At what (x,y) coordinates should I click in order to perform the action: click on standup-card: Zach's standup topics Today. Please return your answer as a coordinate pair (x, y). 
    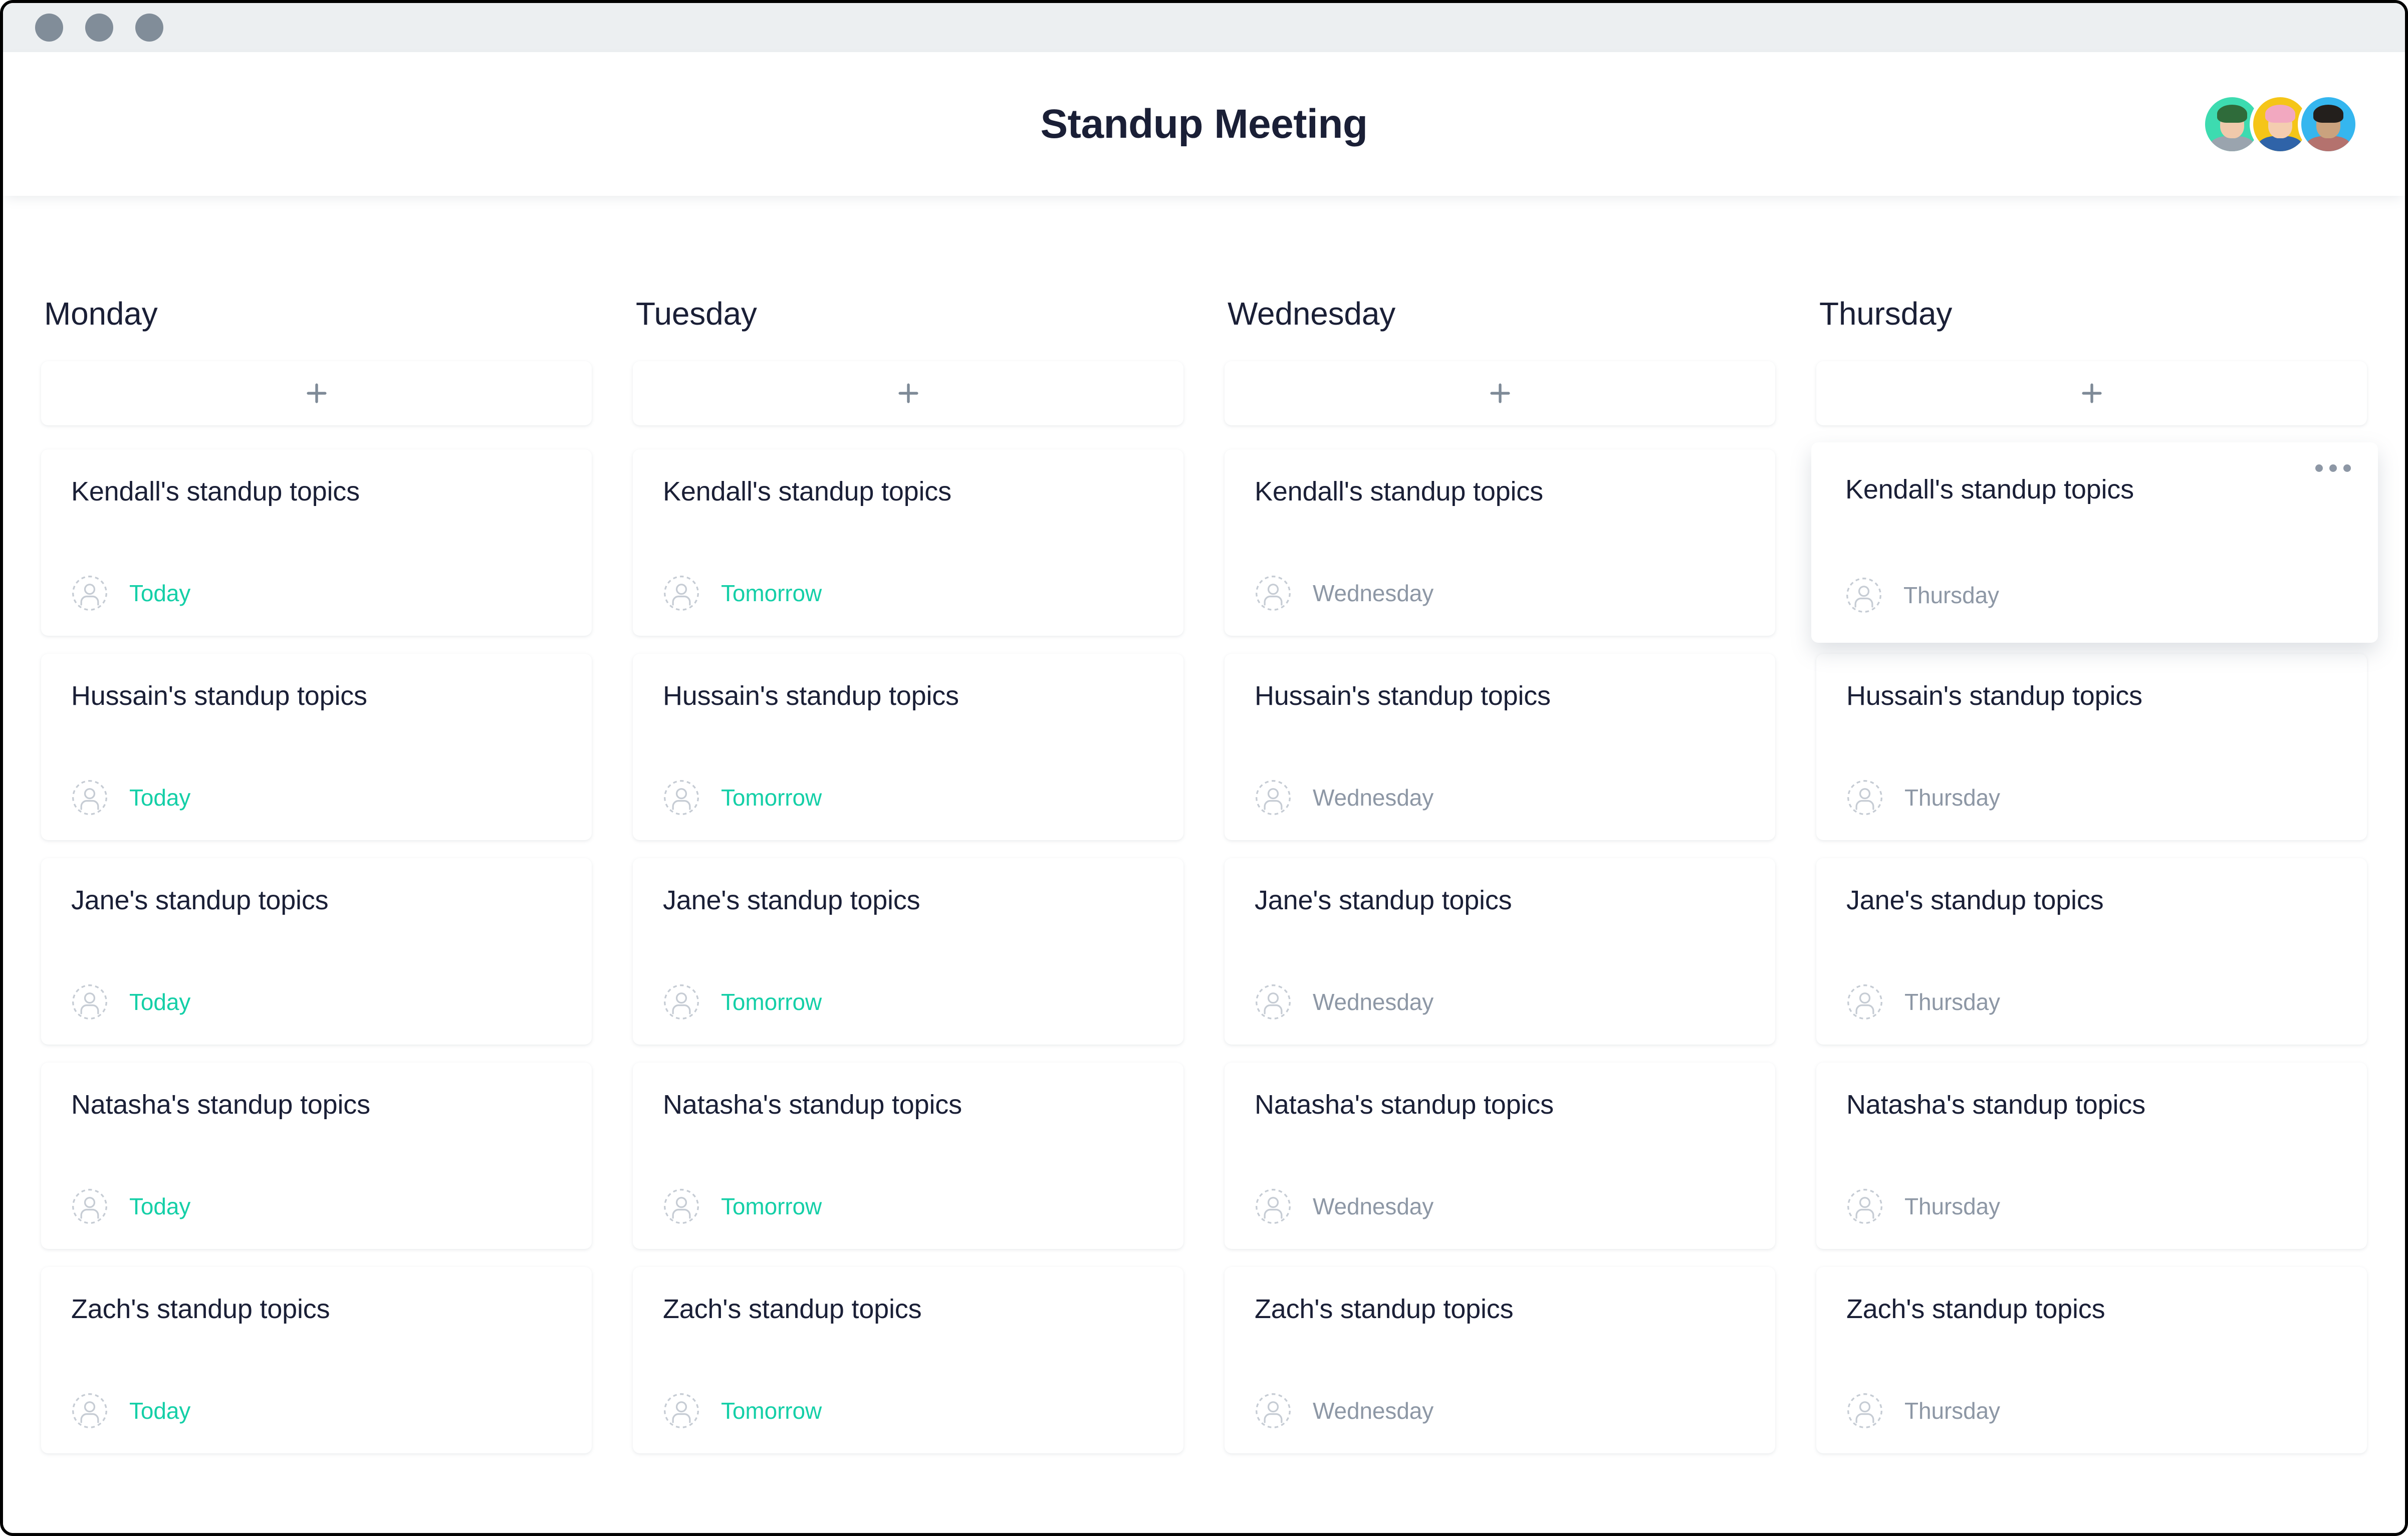
    Looking at the image, I should click on (317, 1360).